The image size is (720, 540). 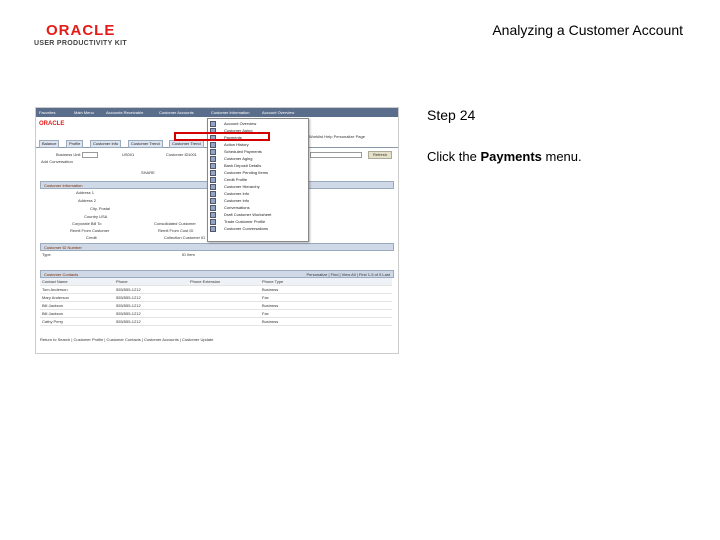 What do you see at coordinates (61, 274) in the screenshot?
I see `contacts-title: Customer Contacts` at bounding box center [61, 274].